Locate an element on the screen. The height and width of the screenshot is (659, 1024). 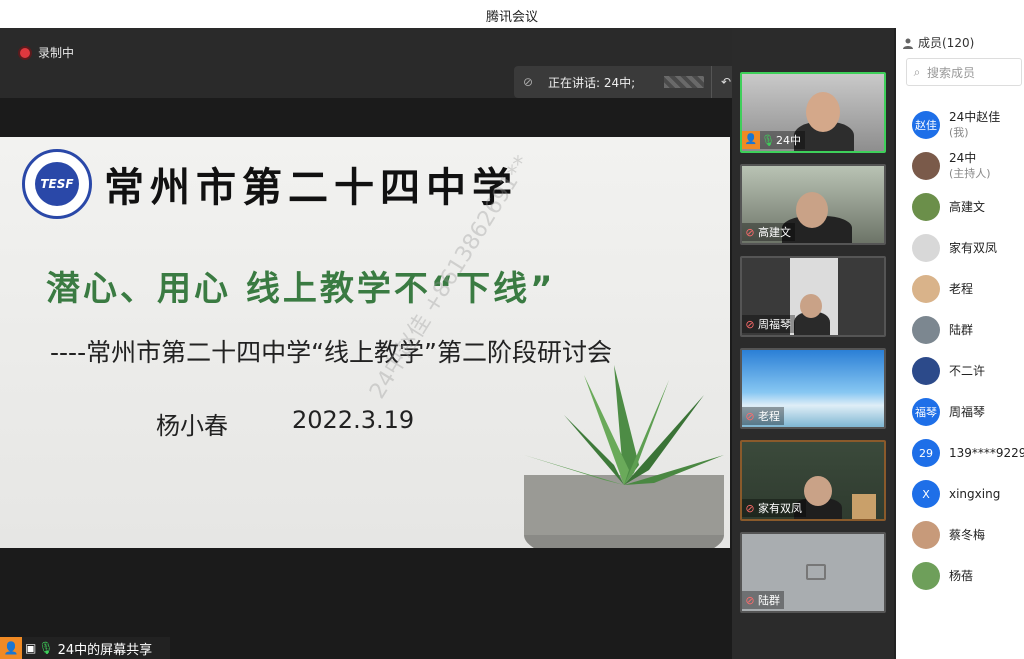
member-row: 老程 is located at coordinates (966, 289).